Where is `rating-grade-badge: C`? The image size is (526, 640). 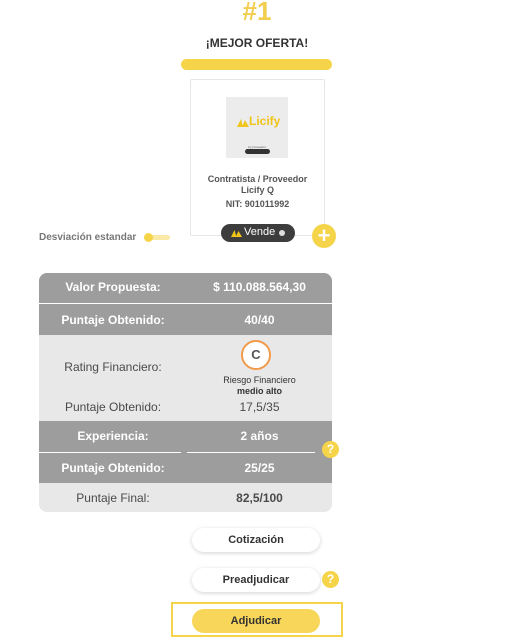 rating-grade-badge: C is located at coordinates (256, 355).